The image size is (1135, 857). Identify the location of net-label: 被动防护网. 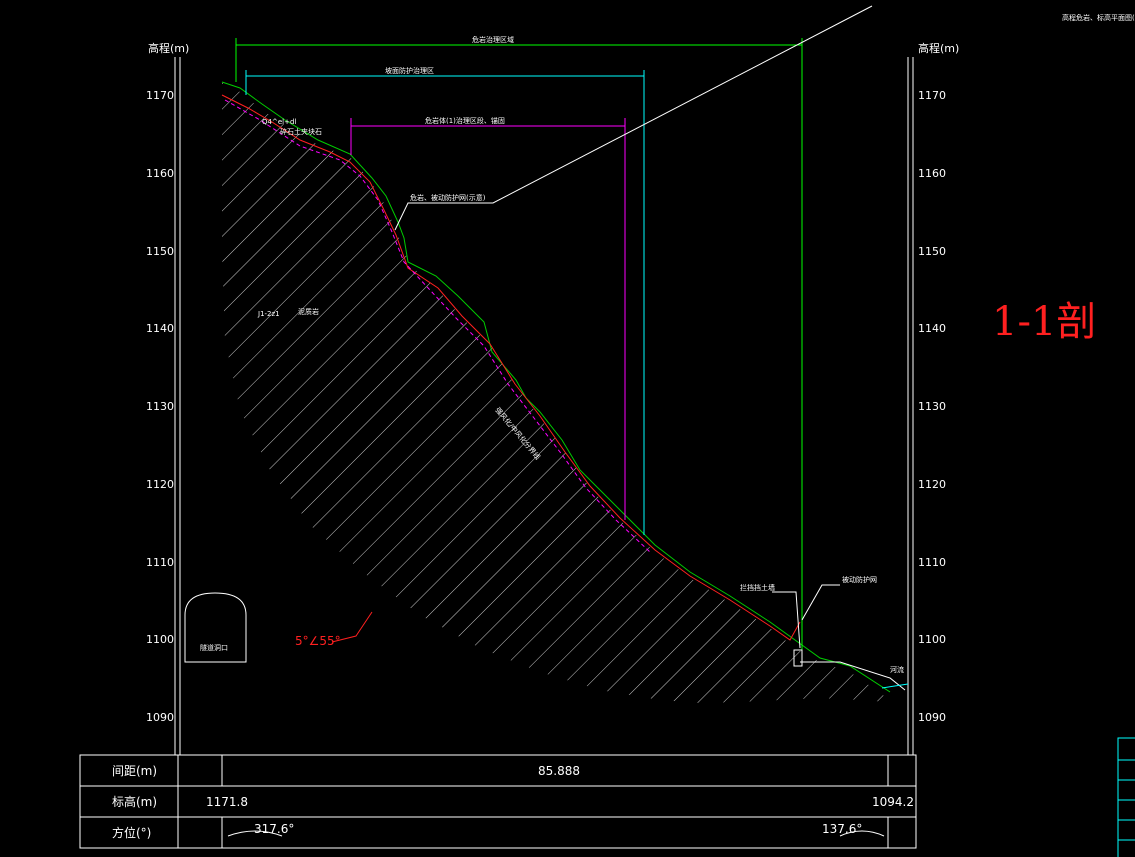
(859, 579).